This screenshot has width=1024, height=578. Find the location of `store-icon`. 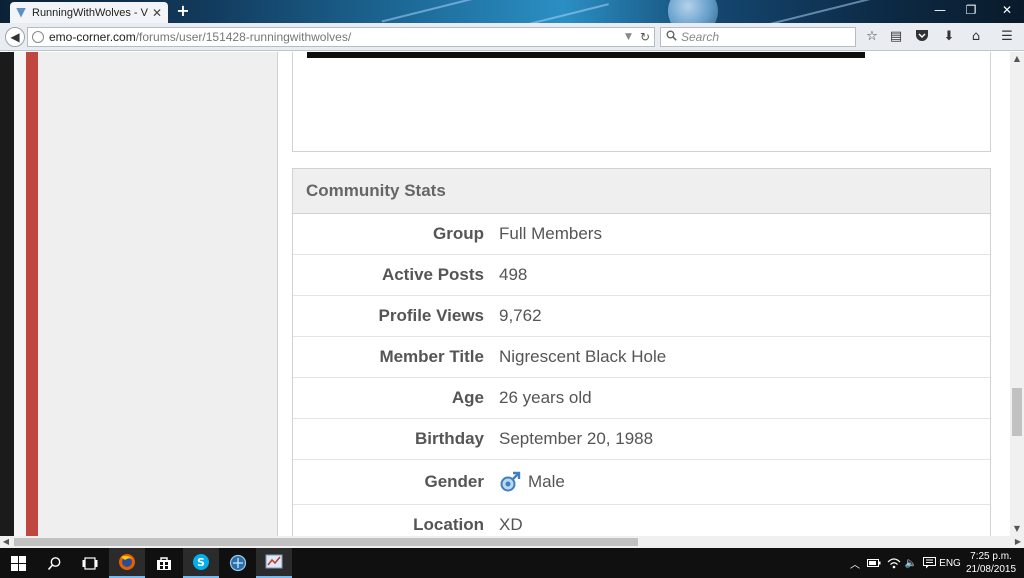

store-icon is located at coordinates (164, 563).